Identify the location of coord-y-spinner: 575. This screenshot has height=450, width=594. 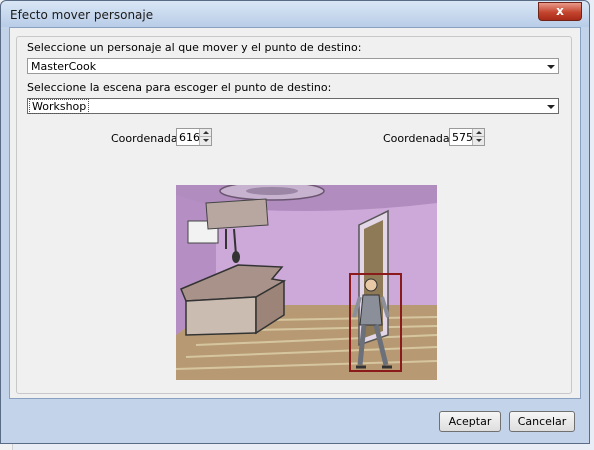
(467, 137).